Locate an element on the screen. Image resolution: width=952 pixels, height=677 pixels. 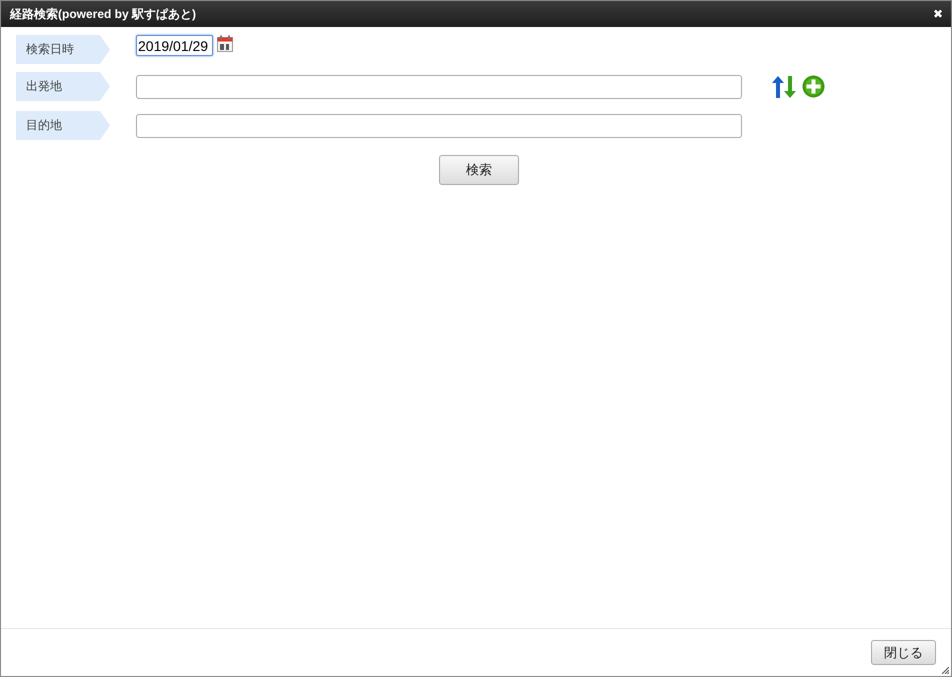
close-button: 閉じる is located at coordinates (903, 652).